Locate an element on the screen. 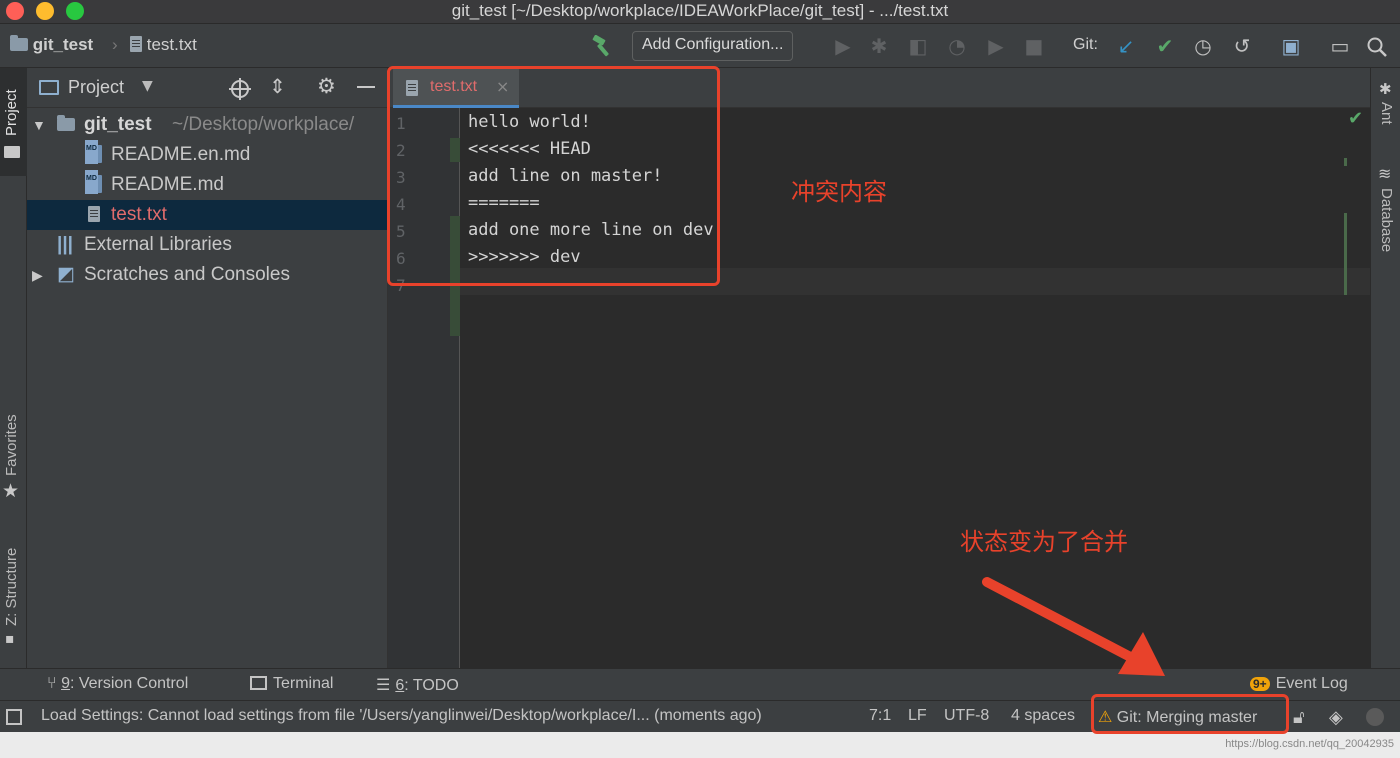 The width and height of the screenshot is (1400, 758). star-icon: ★ is located at coordinates (11, 491).